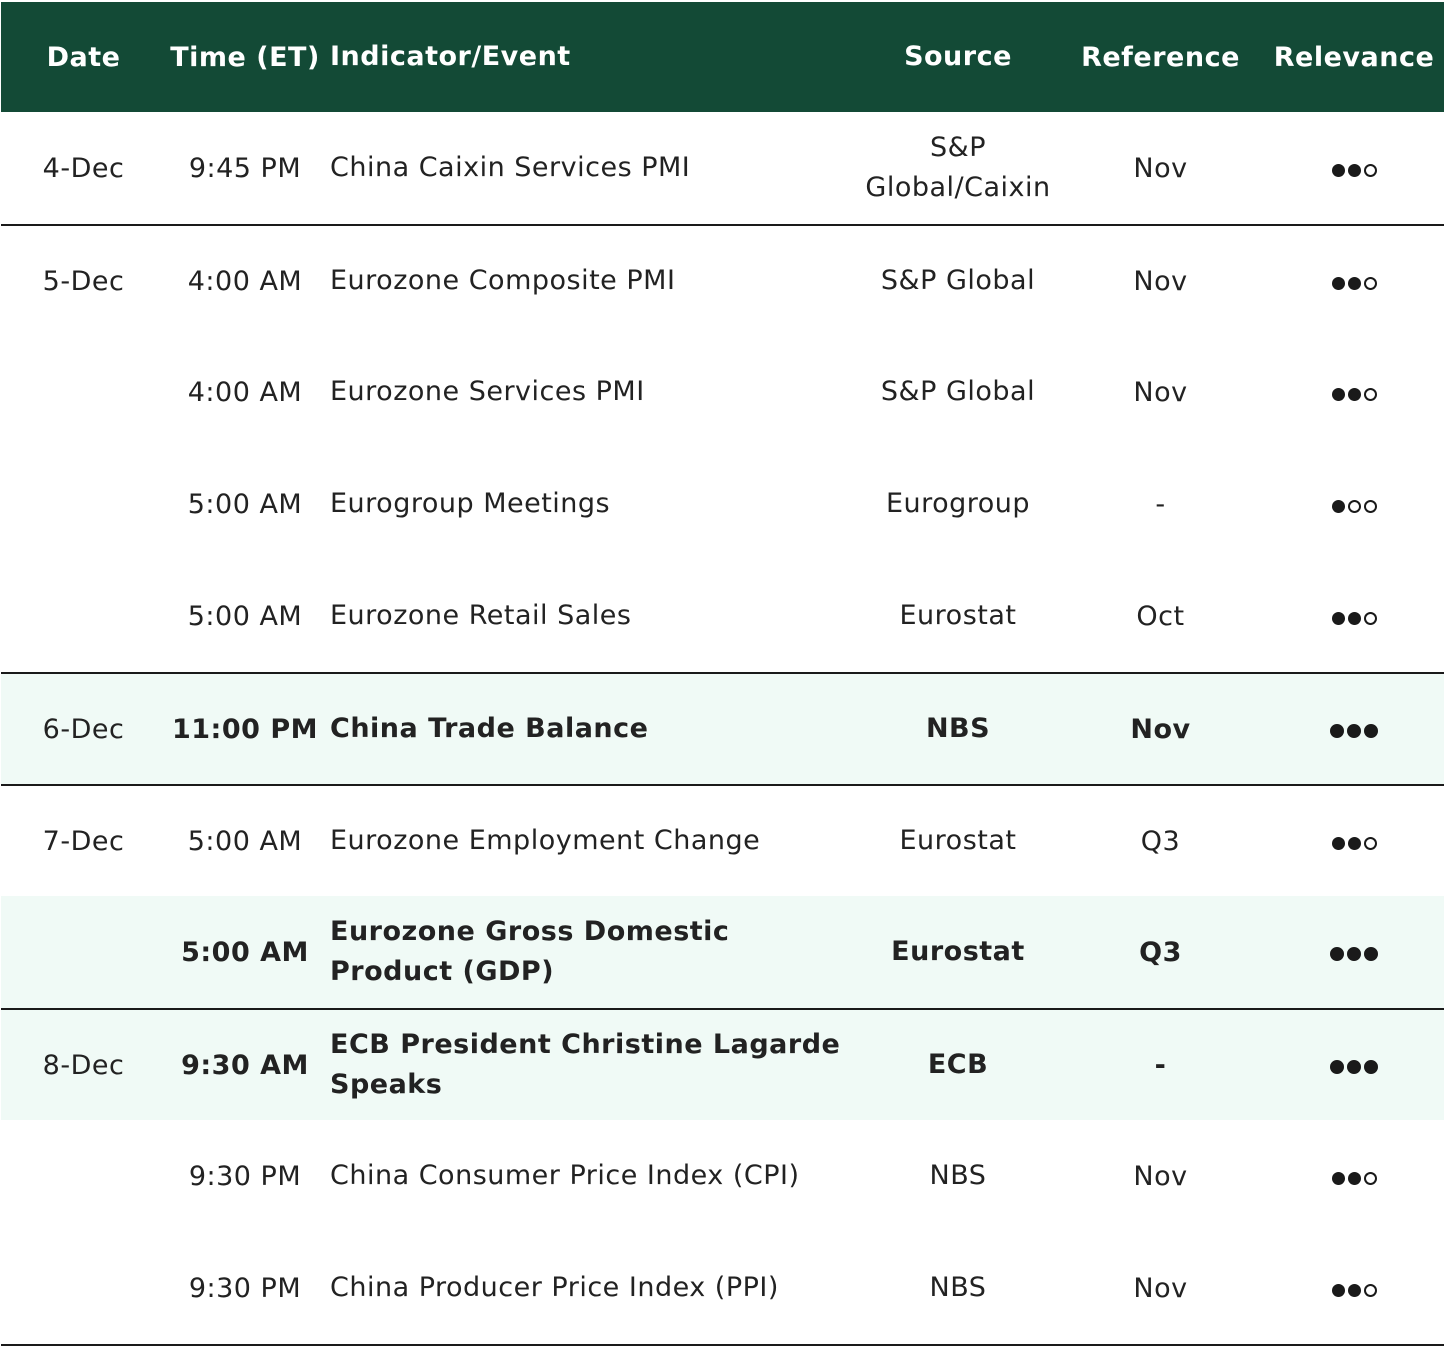  What do you see at coordinates (503, 280) in the screenshot?
I see `cell-indicator: Eurozone Composite PMI` at bounding box center [503, 280].